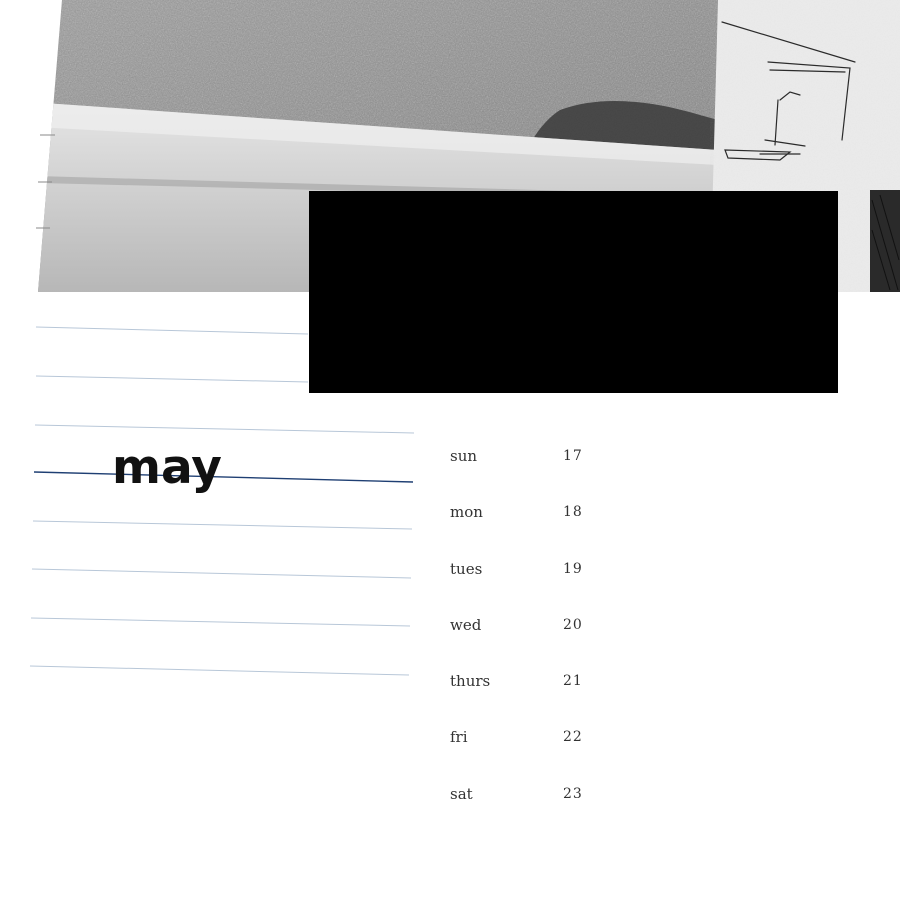 The height and width of the screenshot is (900, 900). Describe the element at coordinates (573, 568) in the screenshot. I see `day-date: 19` at that location.